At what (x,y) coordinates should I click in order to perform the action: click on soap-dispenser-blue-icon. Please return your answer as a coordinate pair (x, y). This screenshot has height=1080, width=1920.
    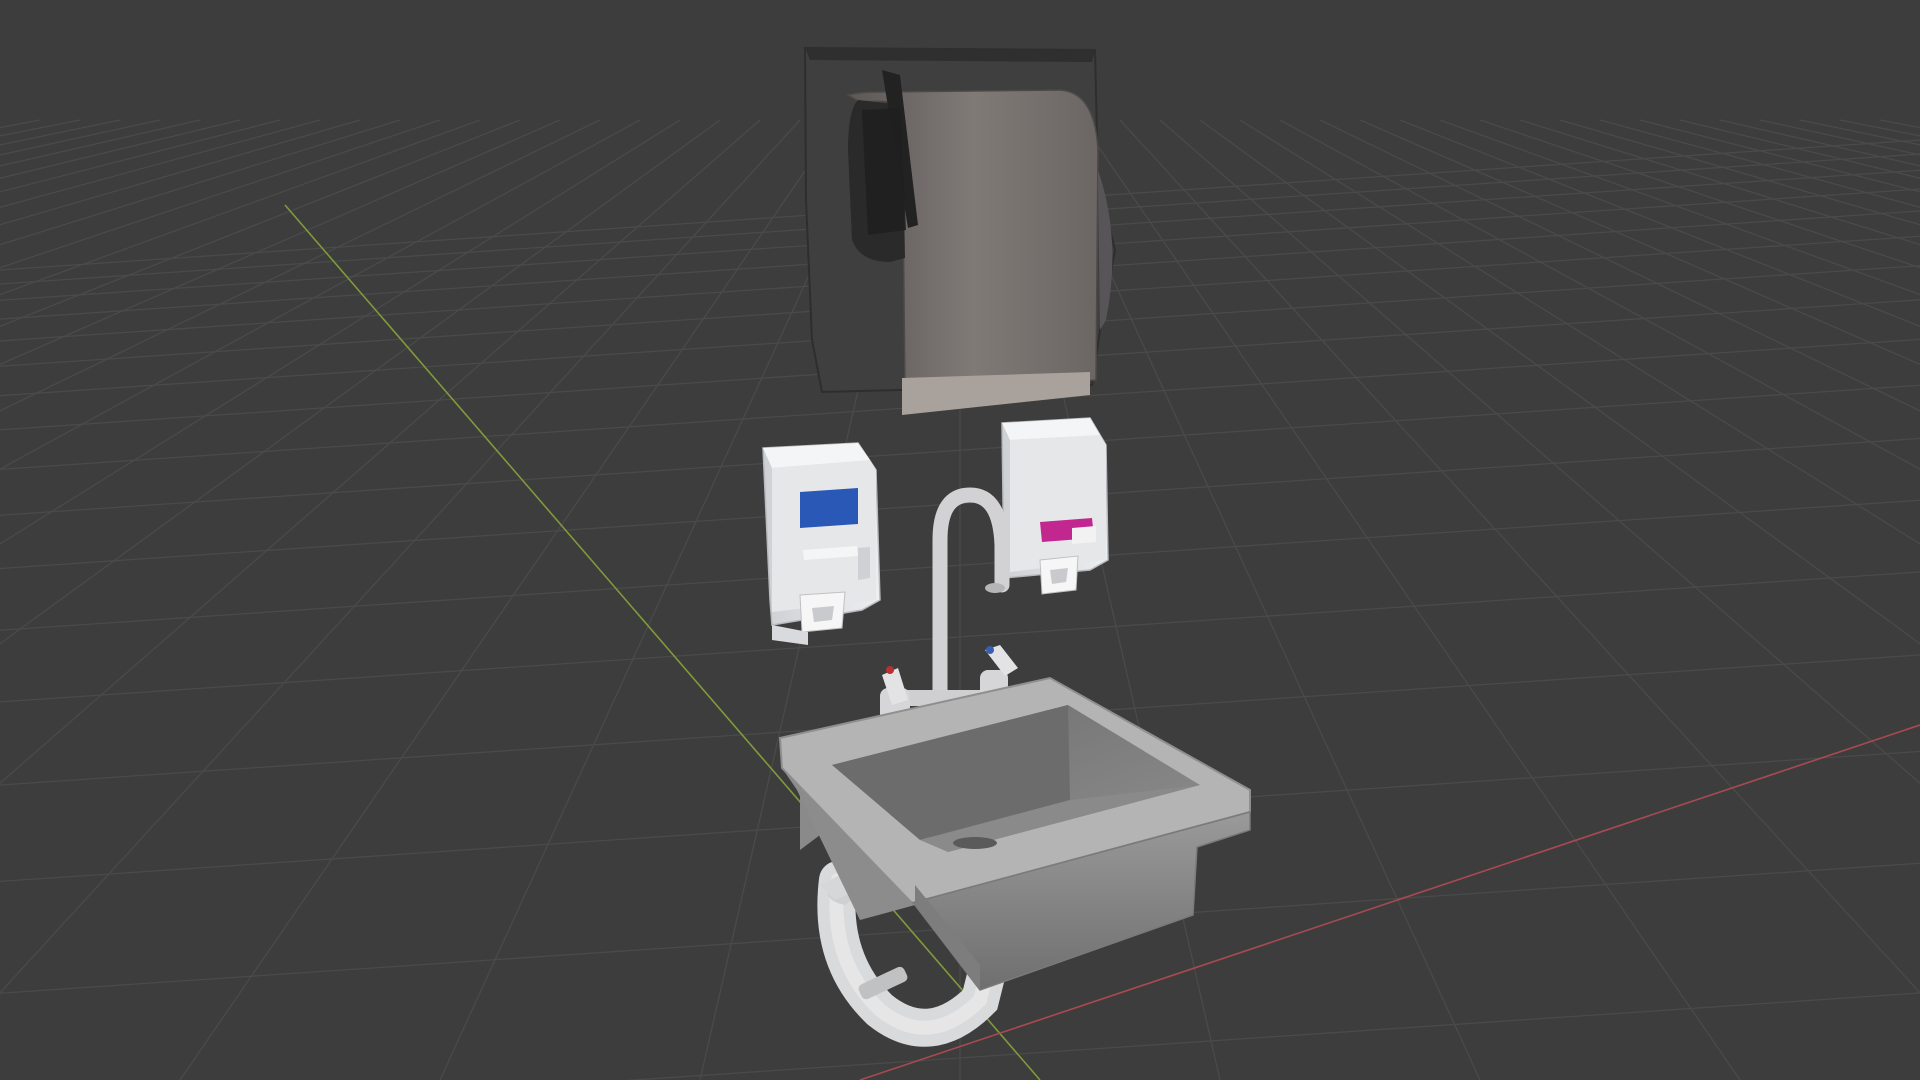
    Looking at the image, I should click on (821, 543).